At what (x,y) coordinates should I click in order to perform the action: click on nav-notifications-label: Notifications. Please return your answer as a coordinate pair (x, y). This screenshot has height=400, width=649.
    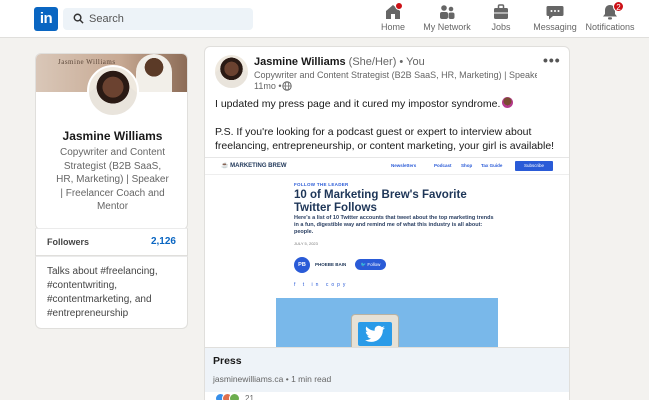
    Looking at the image, I should click on (610, 27).